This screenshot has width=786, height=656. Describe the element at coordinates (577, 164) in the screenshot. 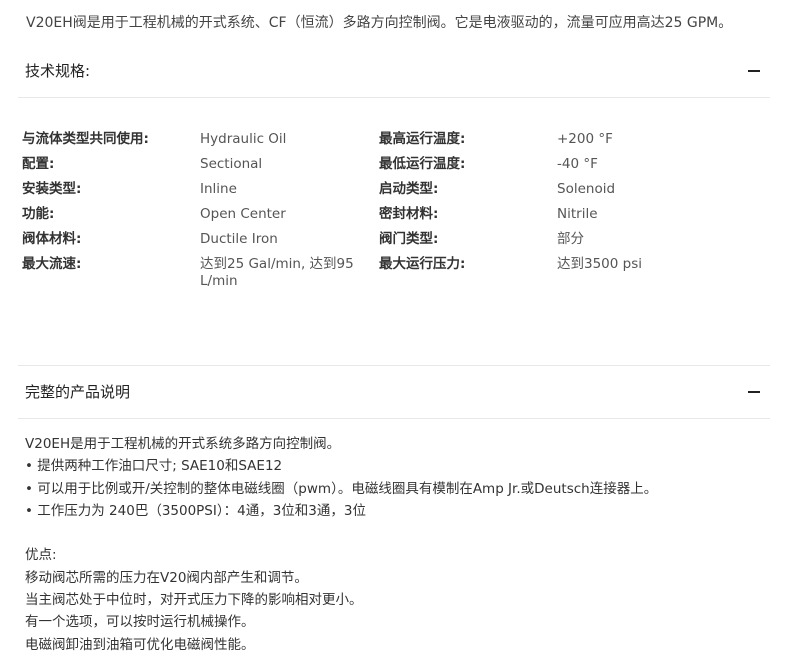

I see `spec-value: -40 °F` at that location.